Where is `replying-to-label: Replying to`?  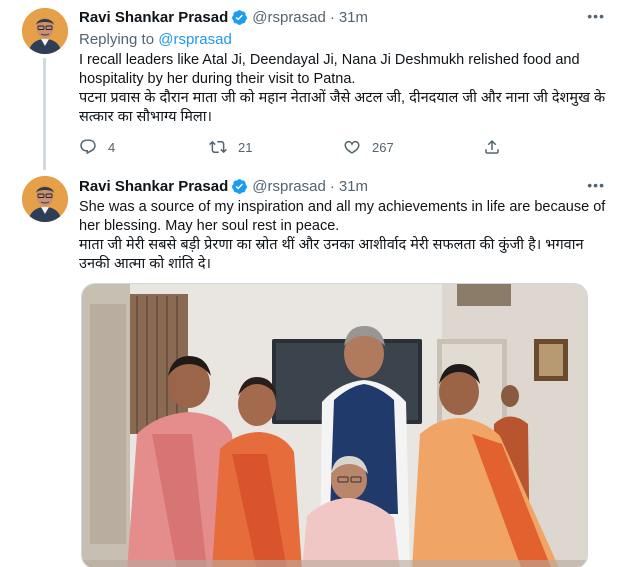 replying-to-label: Replying to is located at coordinates (117, 39).